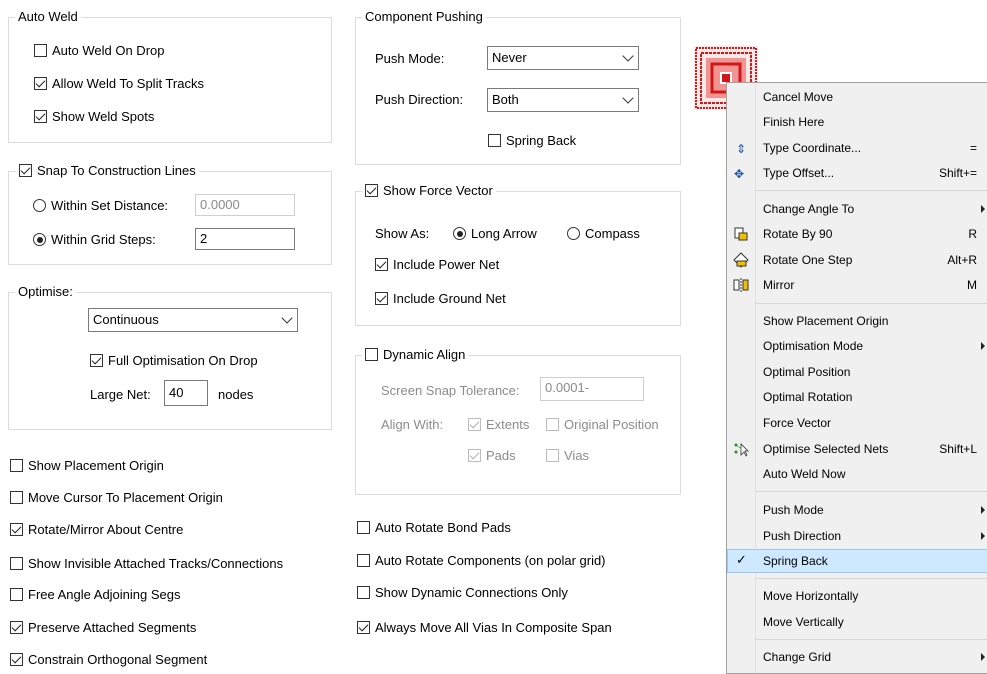  Describe the element at coordinates (857, 321) in the screenshot. I see `menu-item-show-placement-origin: Show Placement Origin` at that location.